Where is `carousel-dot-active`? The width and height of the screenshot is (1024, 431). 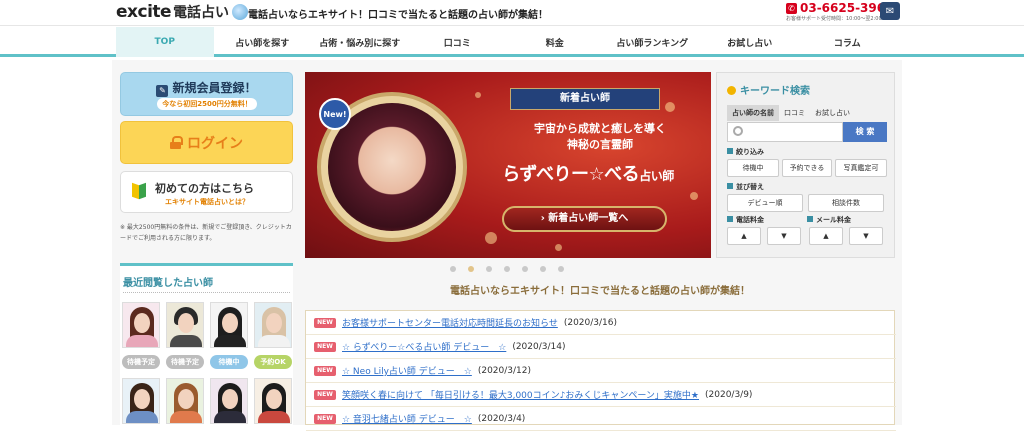
carousel-dot-active is located at coordinates (471, 269).